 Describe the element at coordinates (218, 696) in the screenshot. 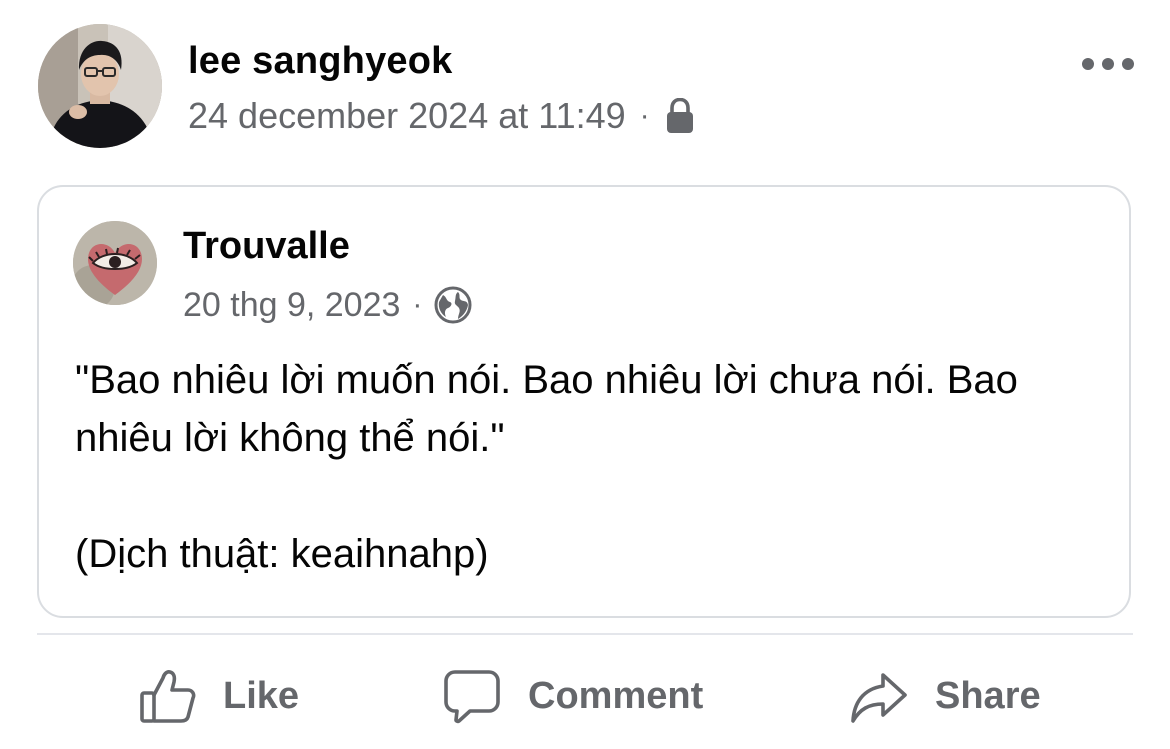

I see `like-button: Like` at that location.